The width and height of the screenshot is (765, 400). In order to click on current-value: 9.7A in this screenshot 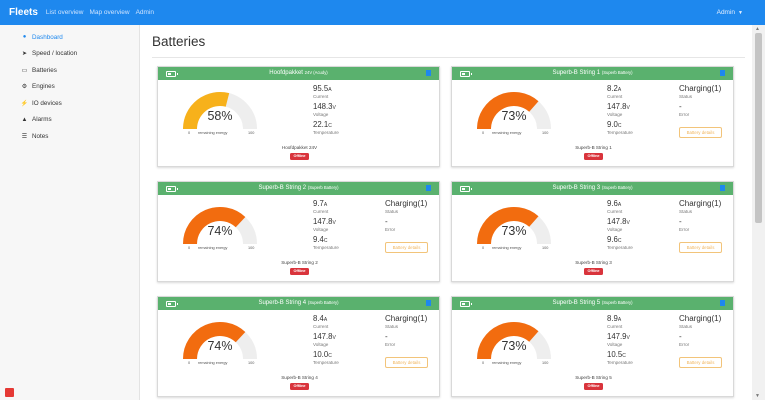, I will do `click(320, 203)`.